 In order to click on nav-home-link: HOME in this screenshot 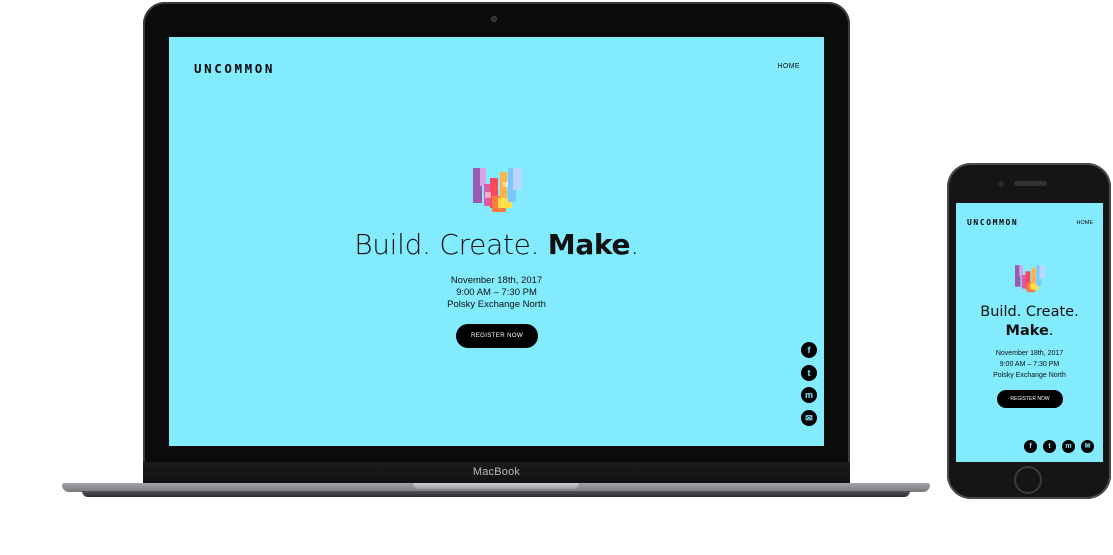, I will do `click(788, 66)`.